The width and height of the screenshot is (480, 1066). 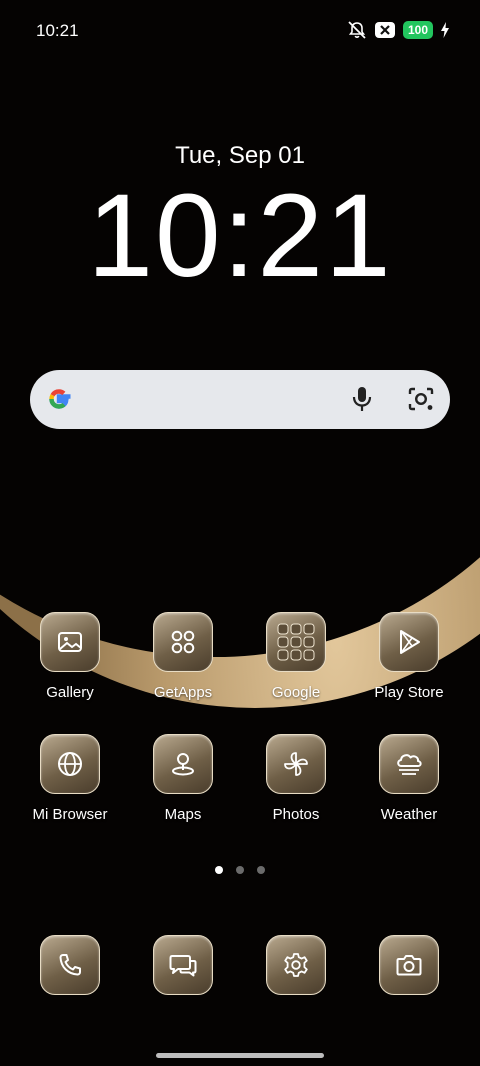 I want to click on app-label: Mi Browser, so click(x=70, y=814).